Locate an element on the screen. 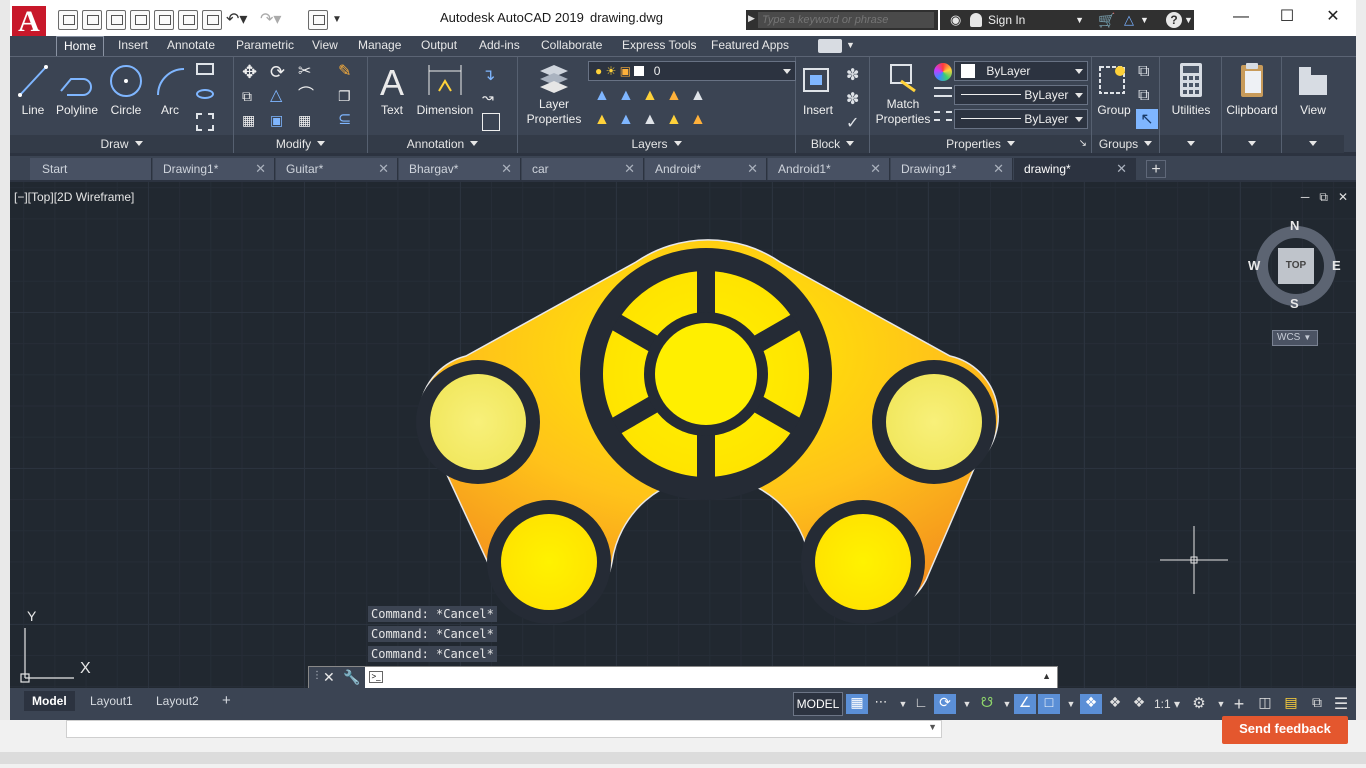  mirror-icon: △ is located at coordinates (279, 96).